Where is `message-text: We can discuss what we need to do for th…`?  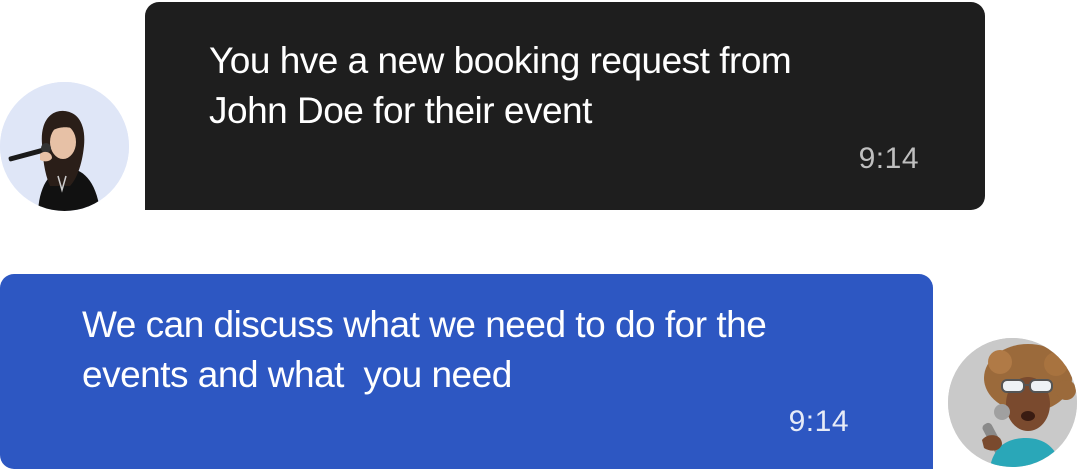 message-text: We can discuss what we need to do for th… is located at coordinates (424, 349).